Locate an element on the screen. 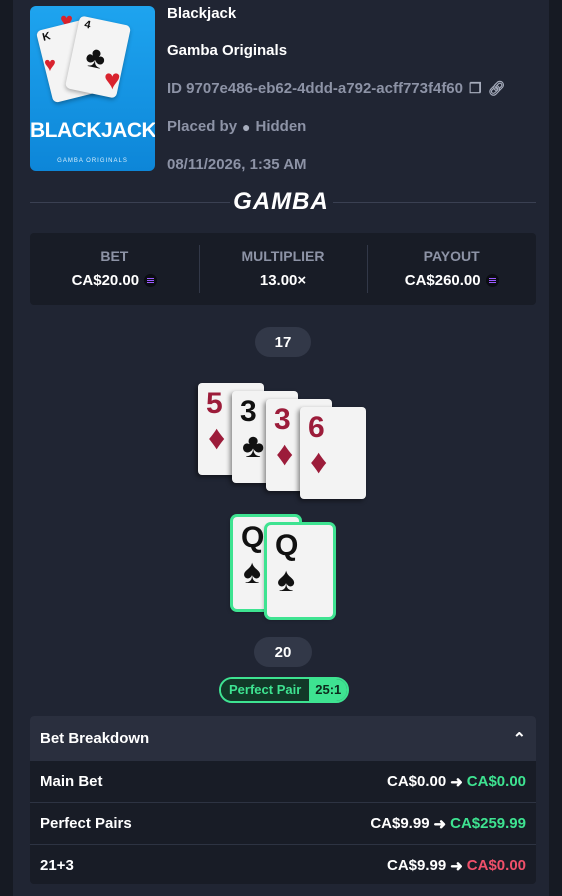  stat-bet: BET CA$20.00 is located at coordinates (114, 269).